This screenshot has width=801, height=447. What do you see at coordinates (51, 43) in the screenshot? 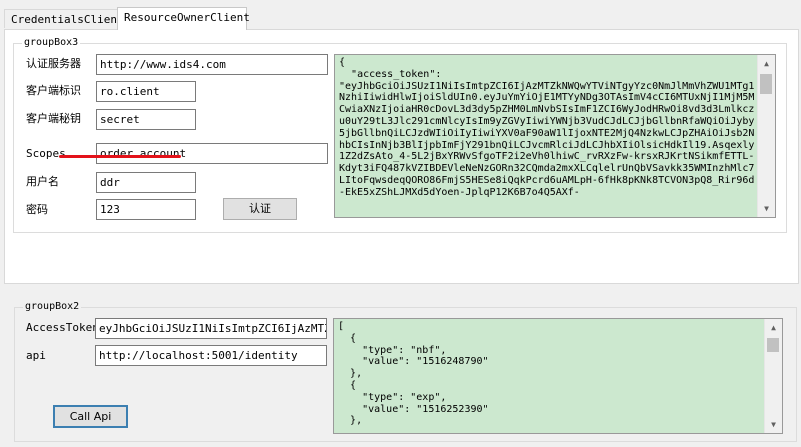
I see `group-box-title: groupBox3` at bounding box center [51, 43].